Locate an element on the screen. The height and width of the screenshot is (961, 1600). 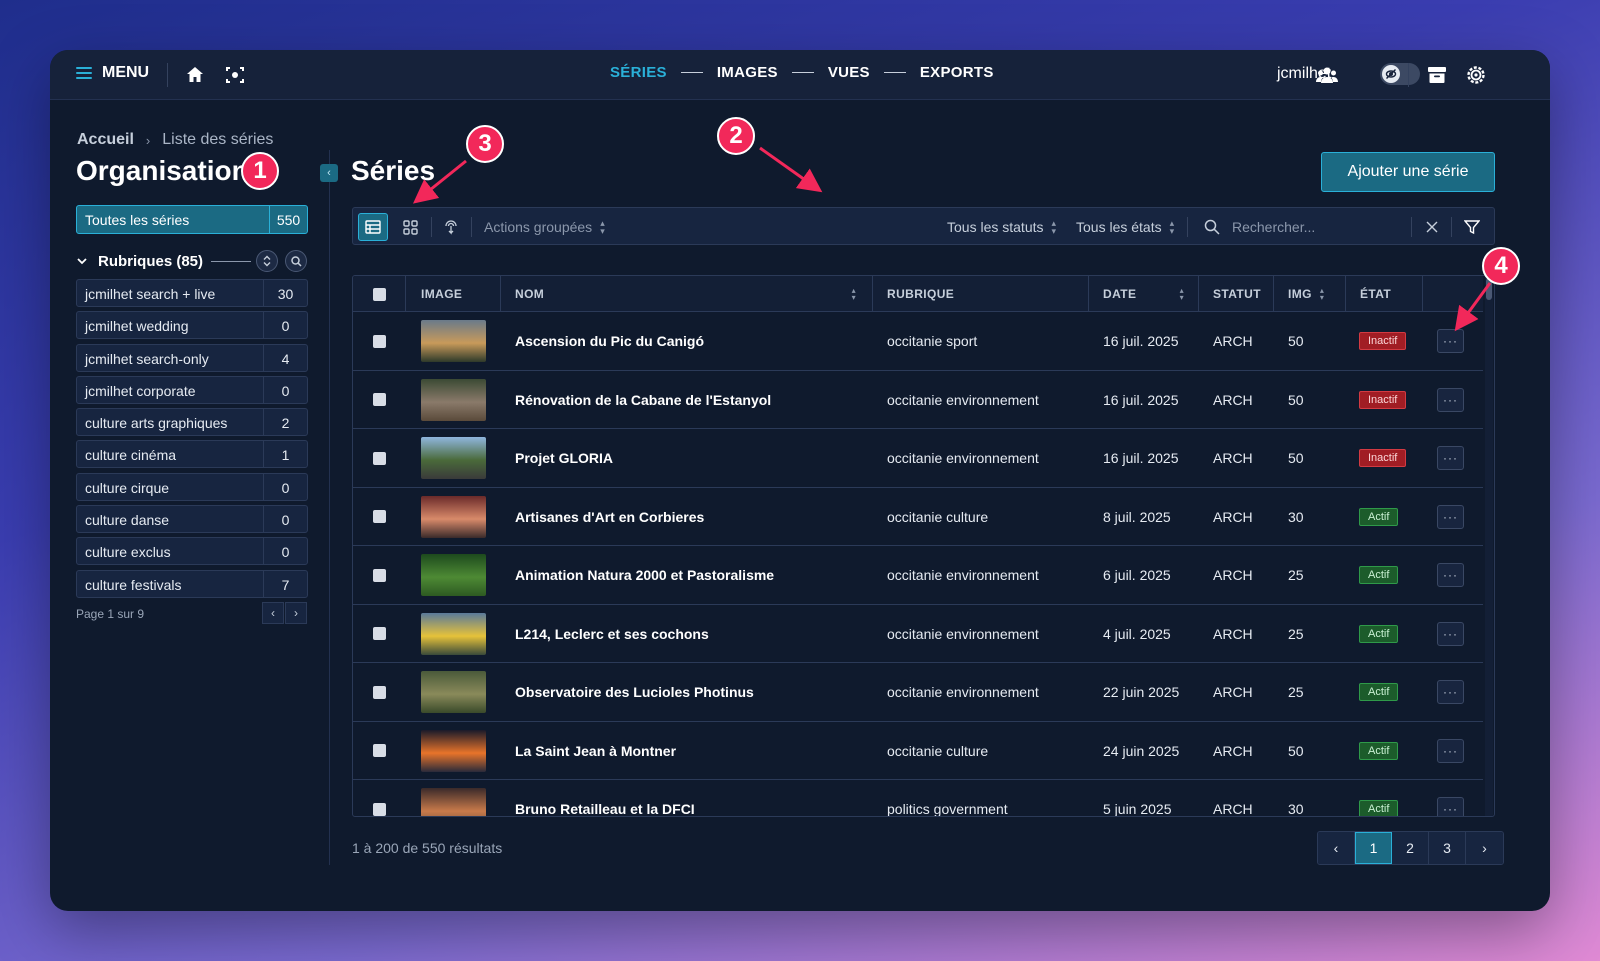
series-name: Animation Natura 2000 et Pastoralisme is located at coordinates (644, 575).